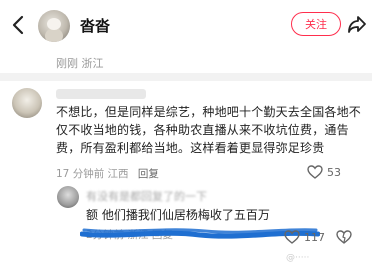 The image size is (372, 268). I want to click on post-meta: 刚刚 浙江, so click(80, 63).